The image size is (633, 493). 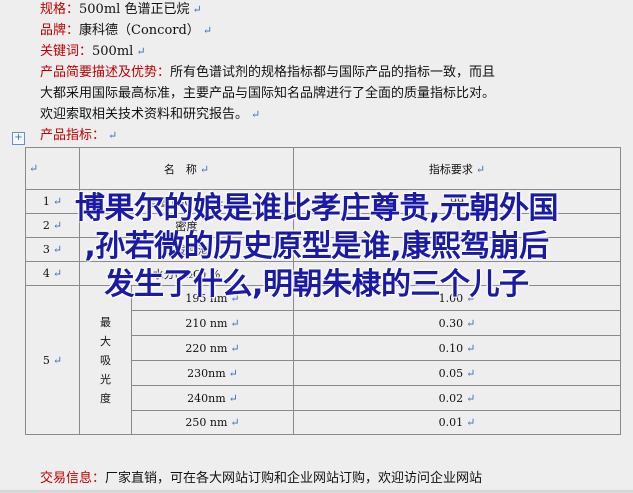 I want to click on overlay-line-2: ,孙若微的历史原型是谁,康熙驾崩后, so click(x=316, y=246).